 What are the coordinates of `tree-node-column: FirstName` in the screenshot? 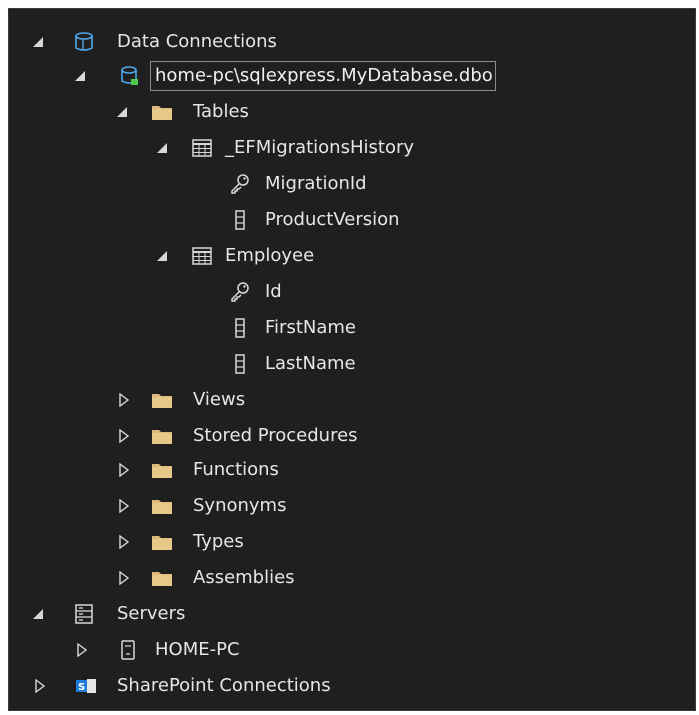 It's located at (352, 328).